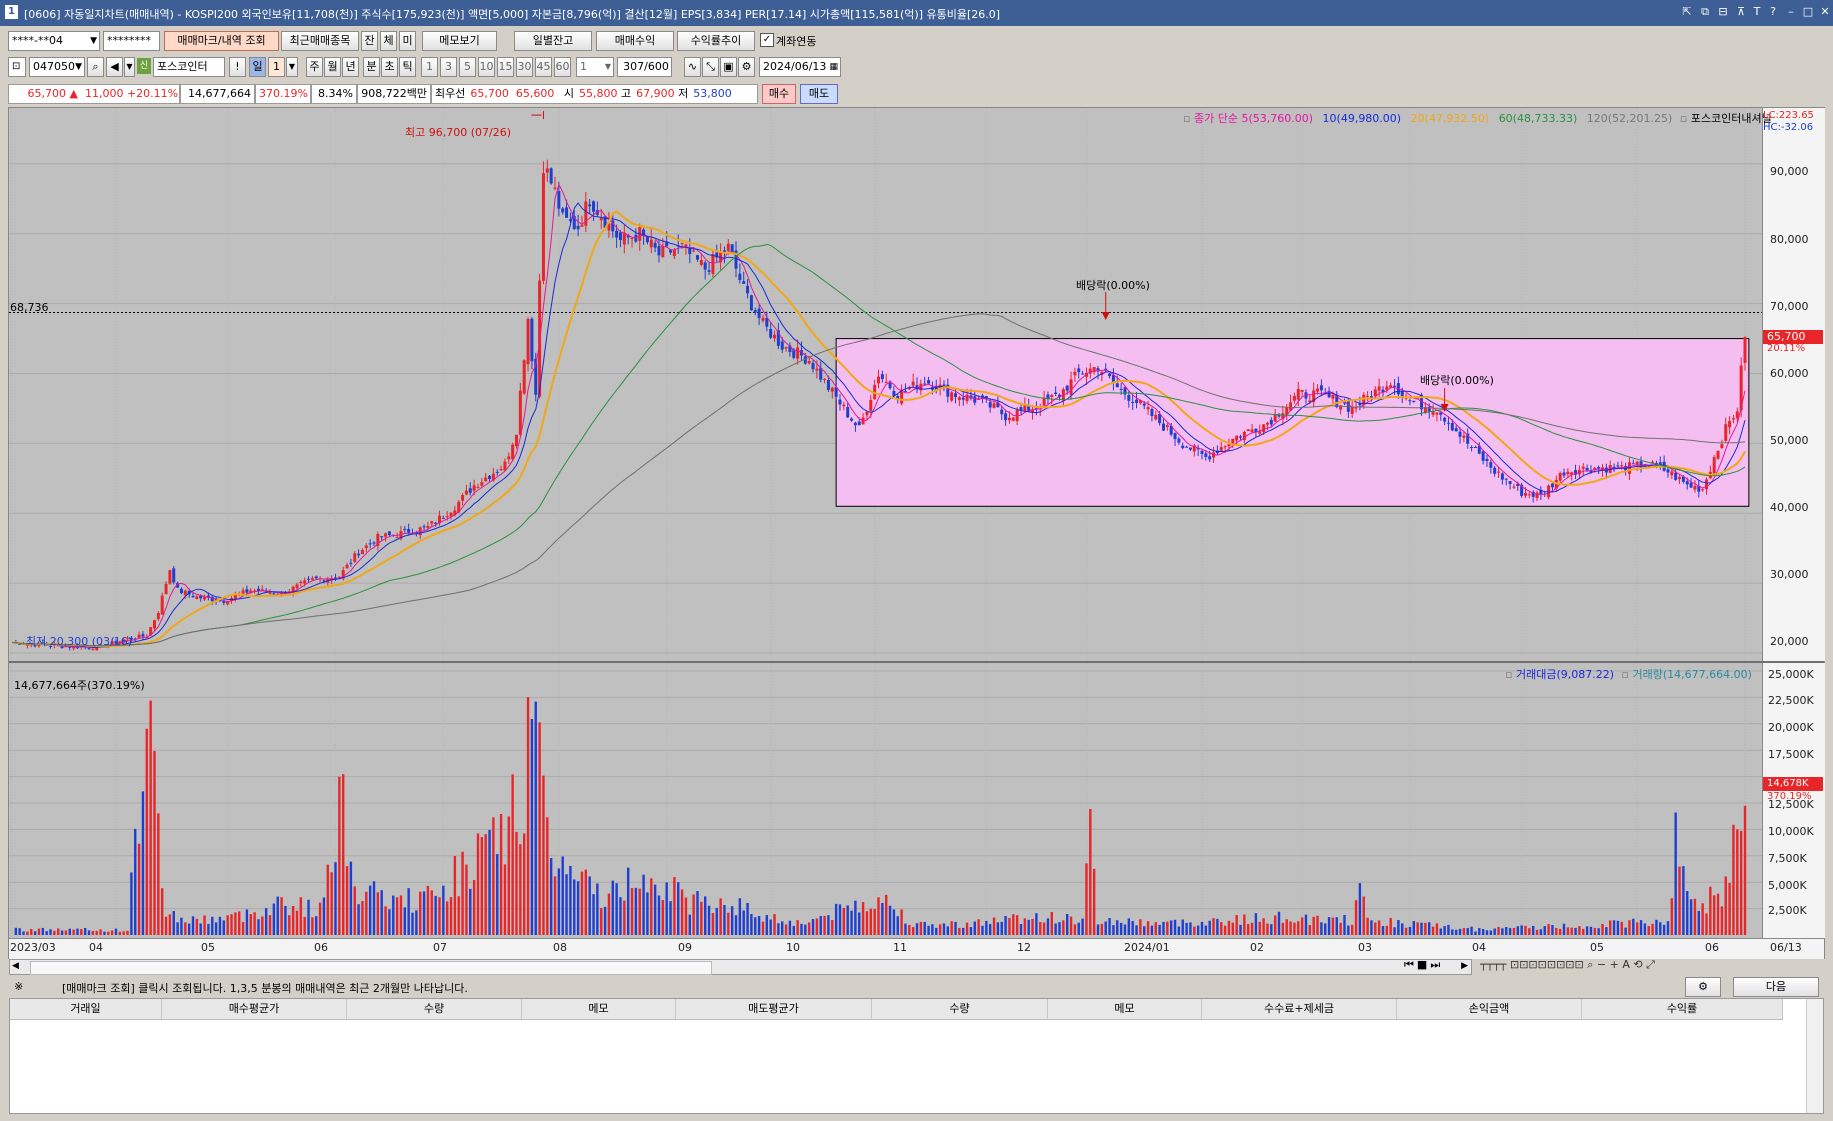 The image size is (1833, 1121). What do you see at coordinates (15, 966) in the screenshot?
I see `scroll-left-icon: ◀` at bounding box center [15, 966].